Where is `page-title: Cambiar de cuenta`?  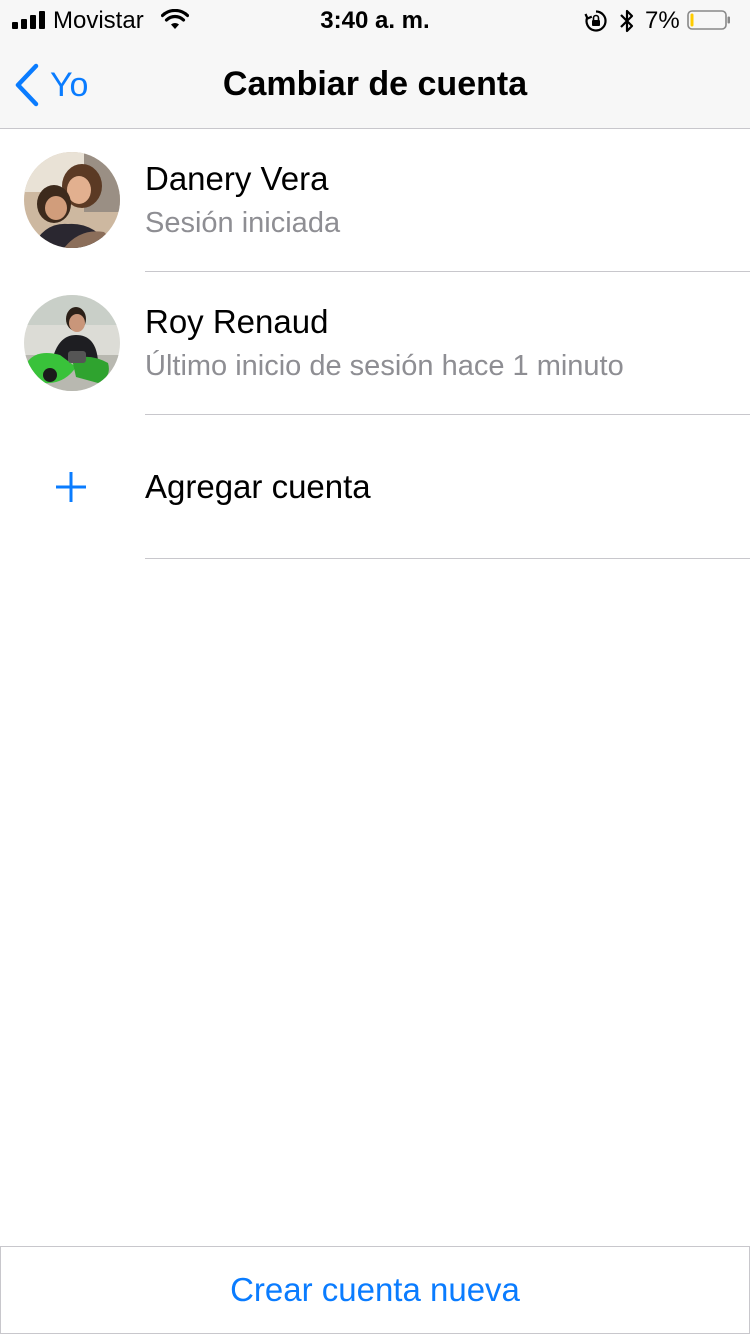 page-title: Cambiar de cuenta is located at coordinates (375, 84).